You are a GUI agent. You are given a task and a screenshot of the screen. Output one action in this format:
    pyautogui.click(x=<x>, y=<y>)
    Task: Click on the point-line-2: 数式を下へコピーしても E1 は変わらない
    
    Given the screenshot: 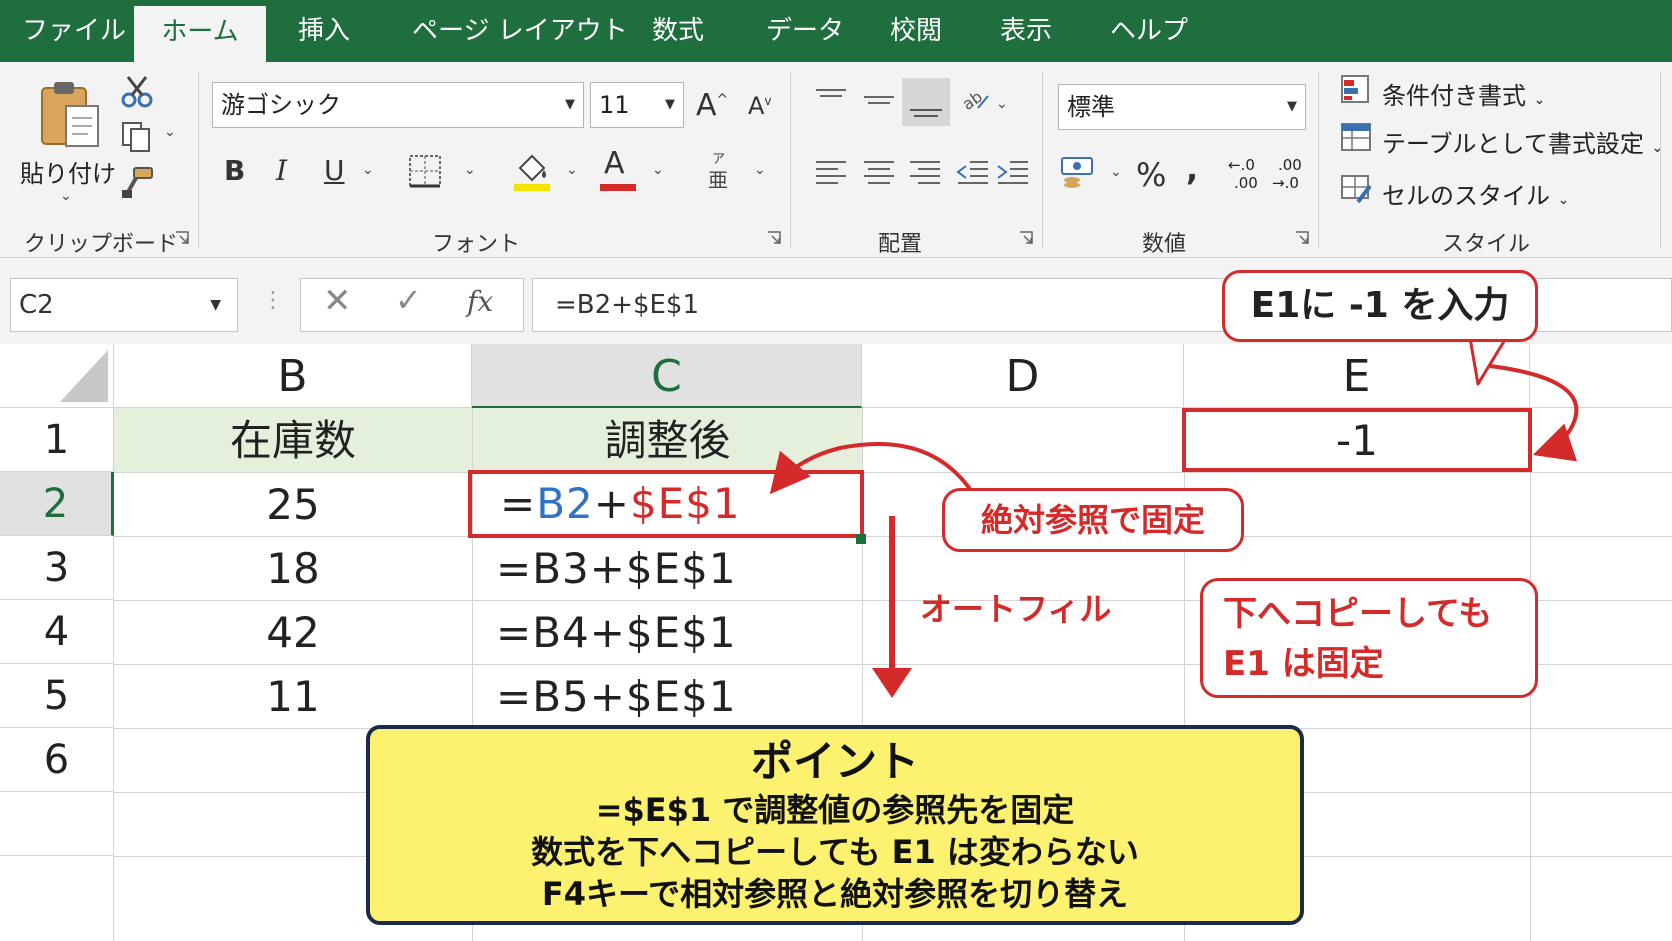 What is the action you would take?
    pyautogui.click(x=835, y=852)
    